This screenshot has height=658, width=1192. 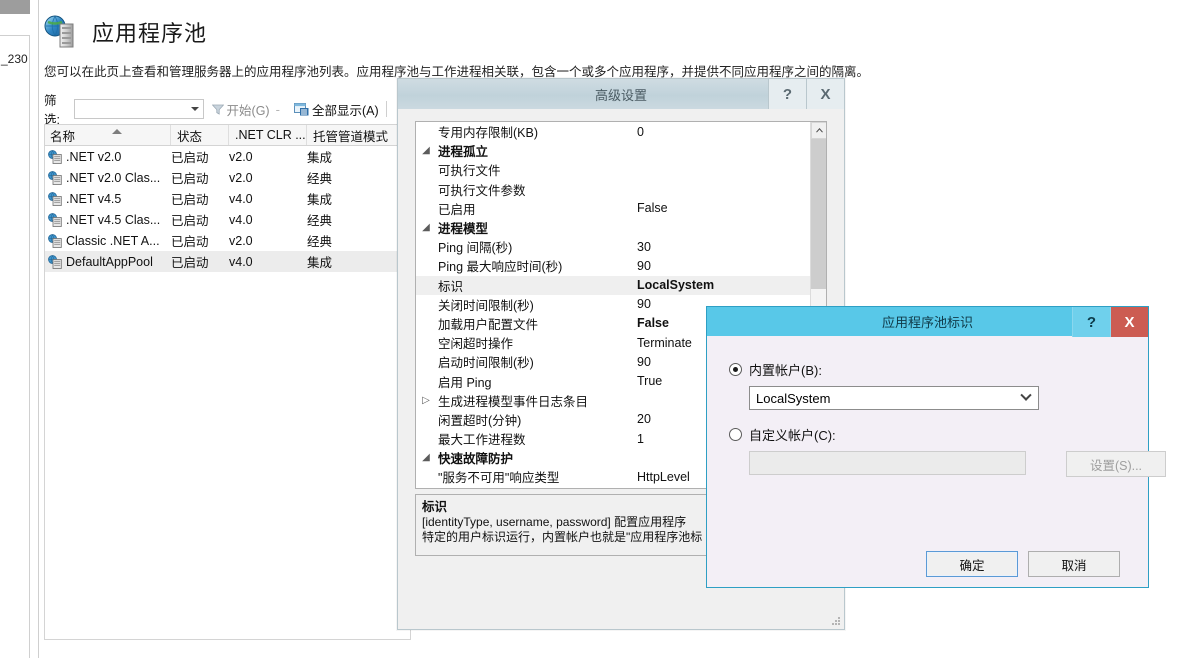 I want to click on table-row: .NET v2.0 已启动 v2.0 集成, so click(x=227, y=156).